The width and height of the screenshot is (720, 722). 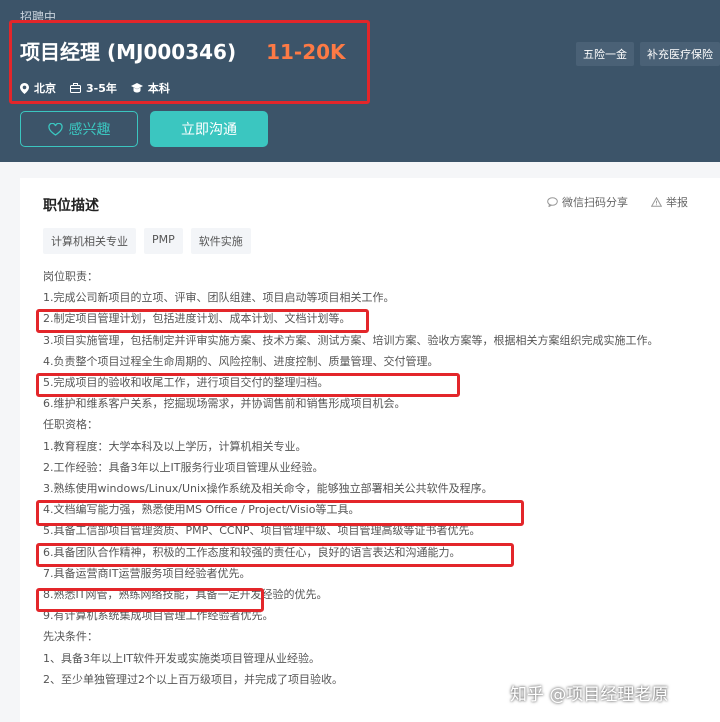 I want to click on skill-tags: 计算机相关专业 PMP 软件实施, so click(x=147, y=241).